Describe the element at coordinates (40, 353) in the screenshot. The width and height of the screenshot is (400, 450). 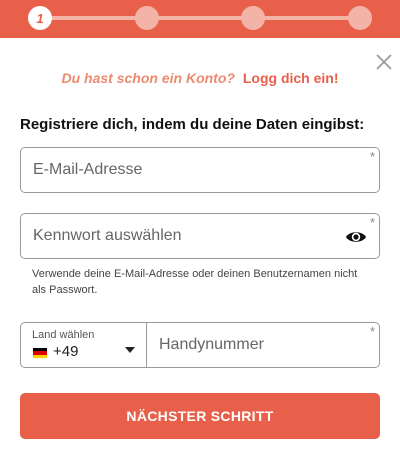
I see `germany-flag-icon` at that location.